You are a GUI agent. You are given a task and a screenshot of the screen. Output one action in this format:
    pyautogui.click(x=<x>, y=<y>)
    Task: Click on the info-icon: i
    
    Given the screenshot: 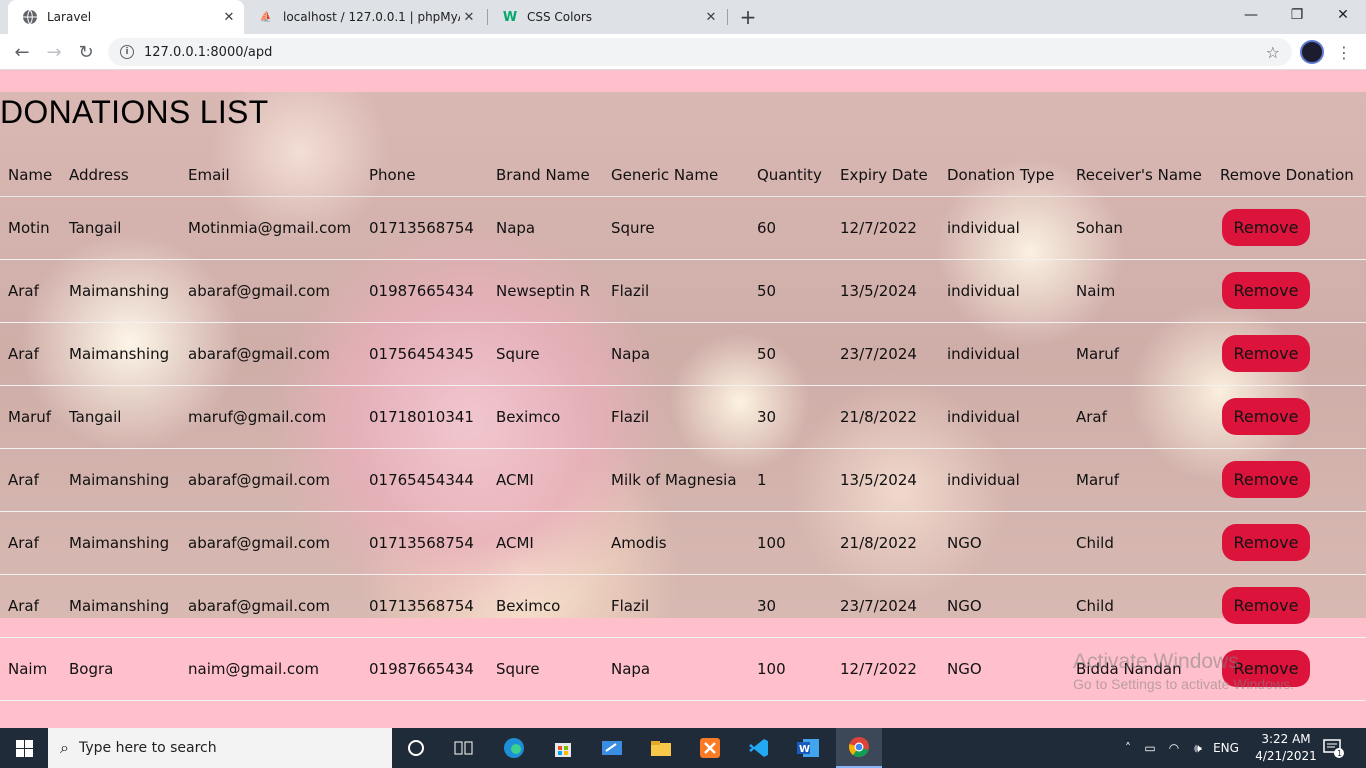 What is the action you would take?
    pyautogui.click(x=127, y=52)
    